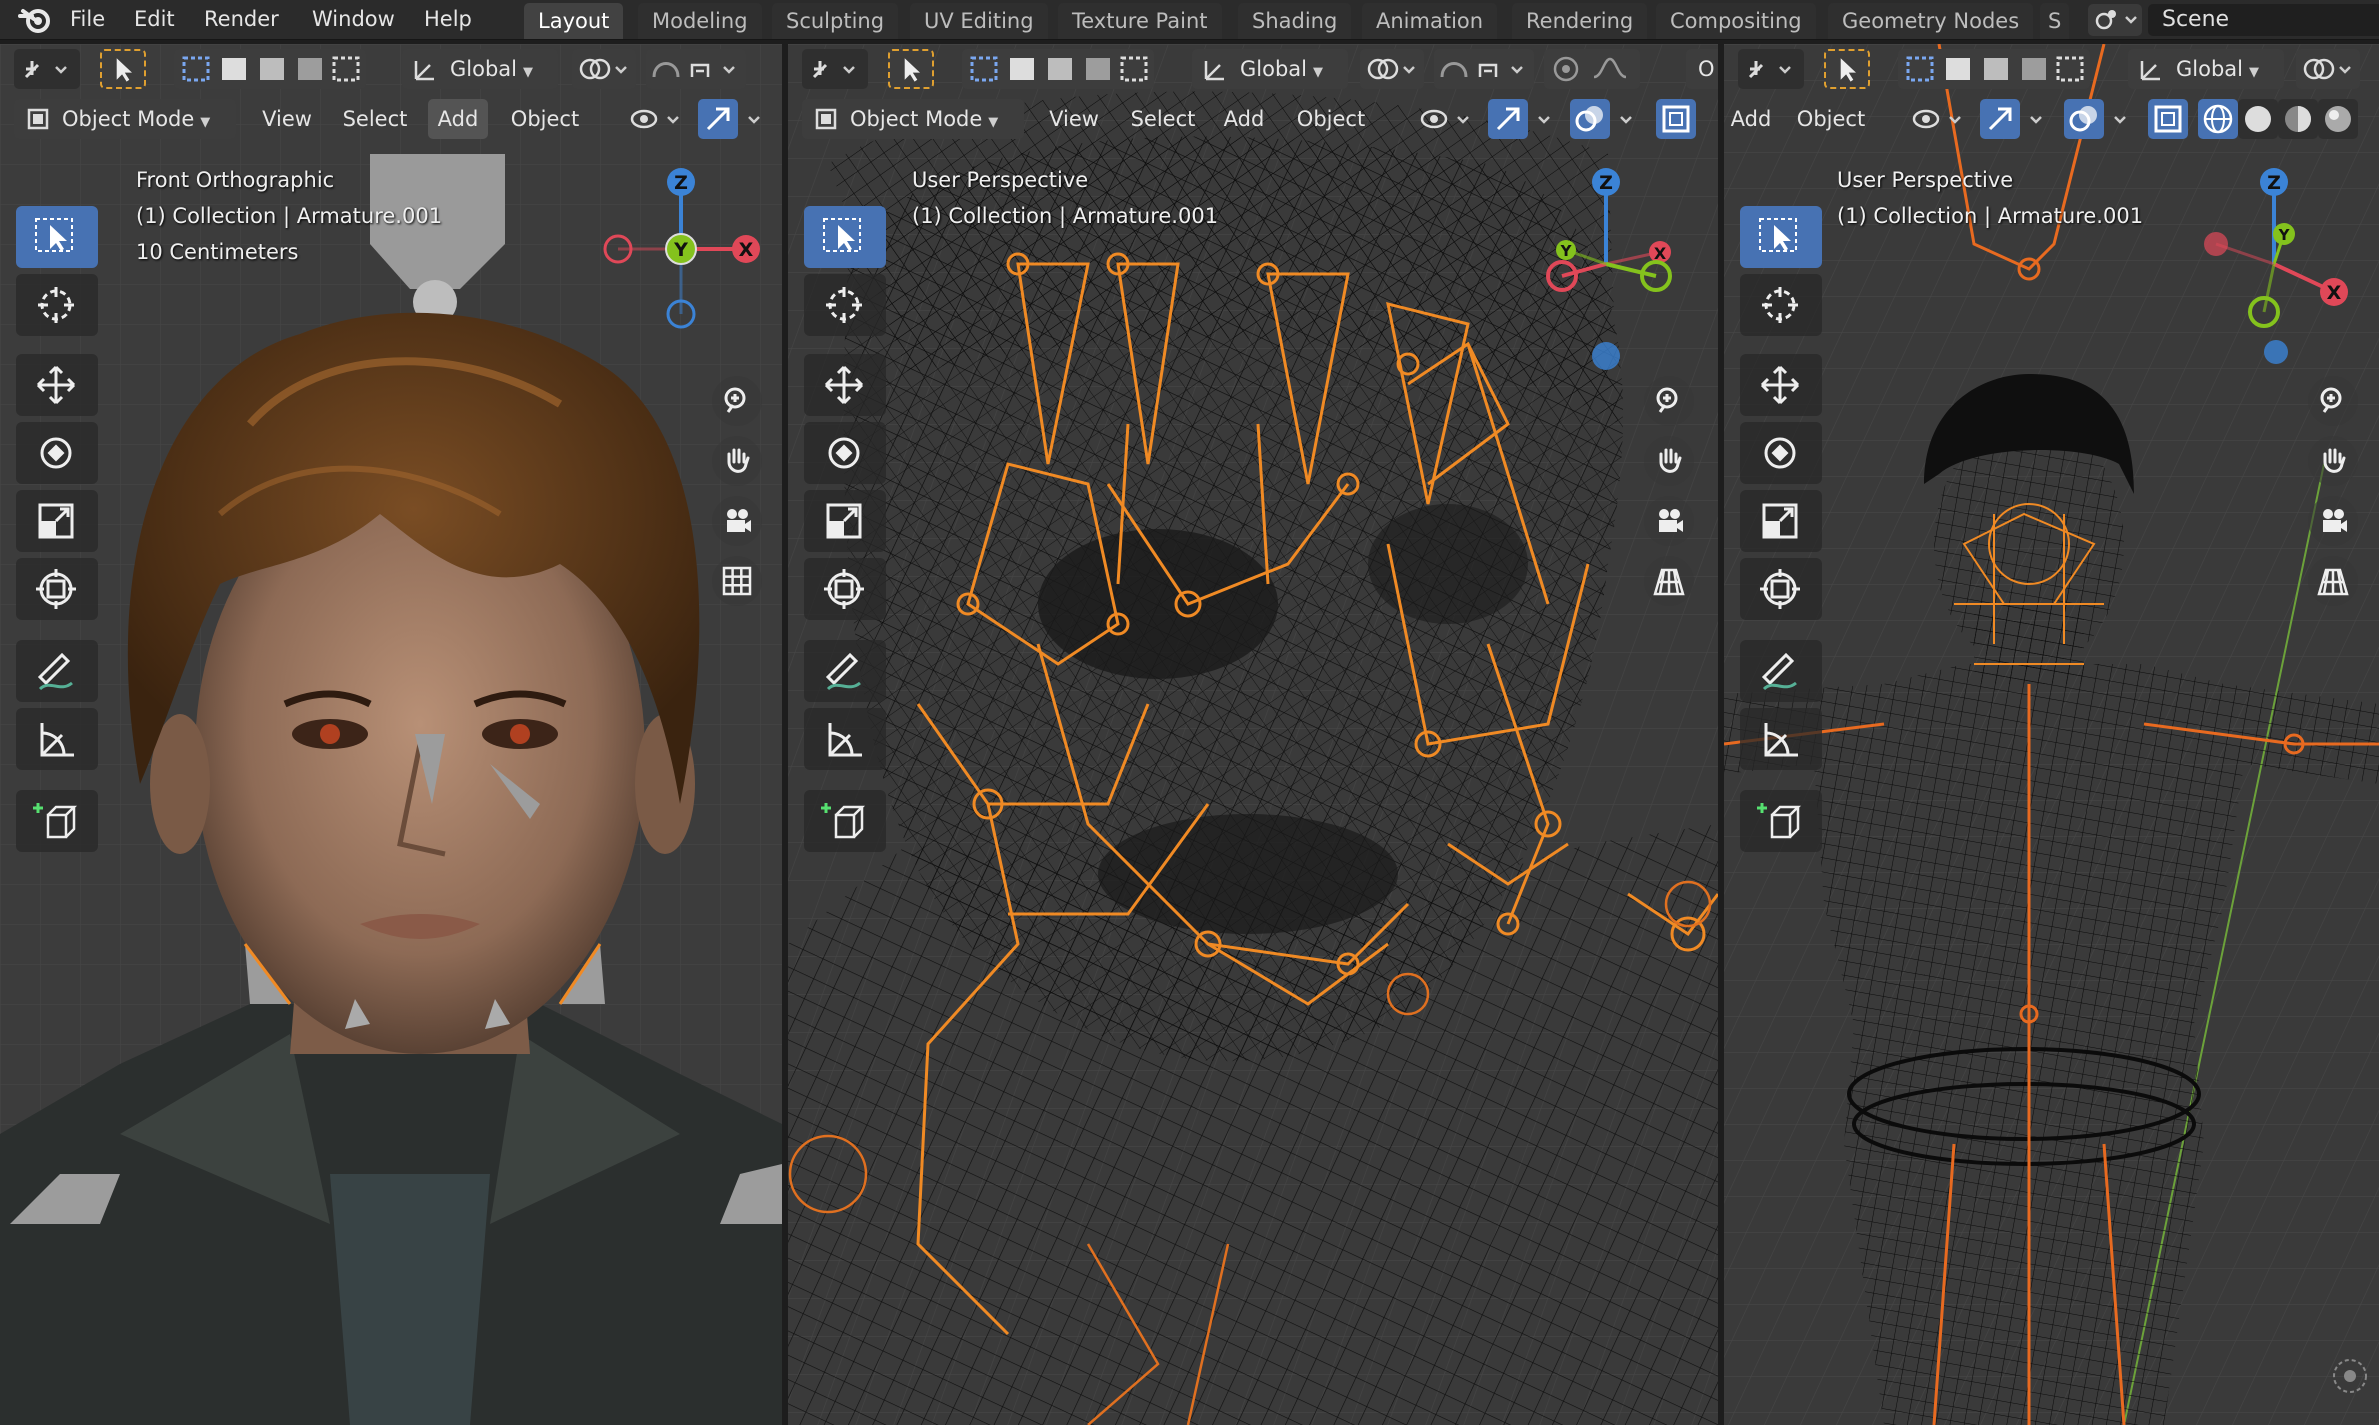 This screenshot has width=2379, height=1425. What do you see at coordinates (2258, 119) in the screenshot?
I see `solid-shading-button` at bounding box center [2258, 119].